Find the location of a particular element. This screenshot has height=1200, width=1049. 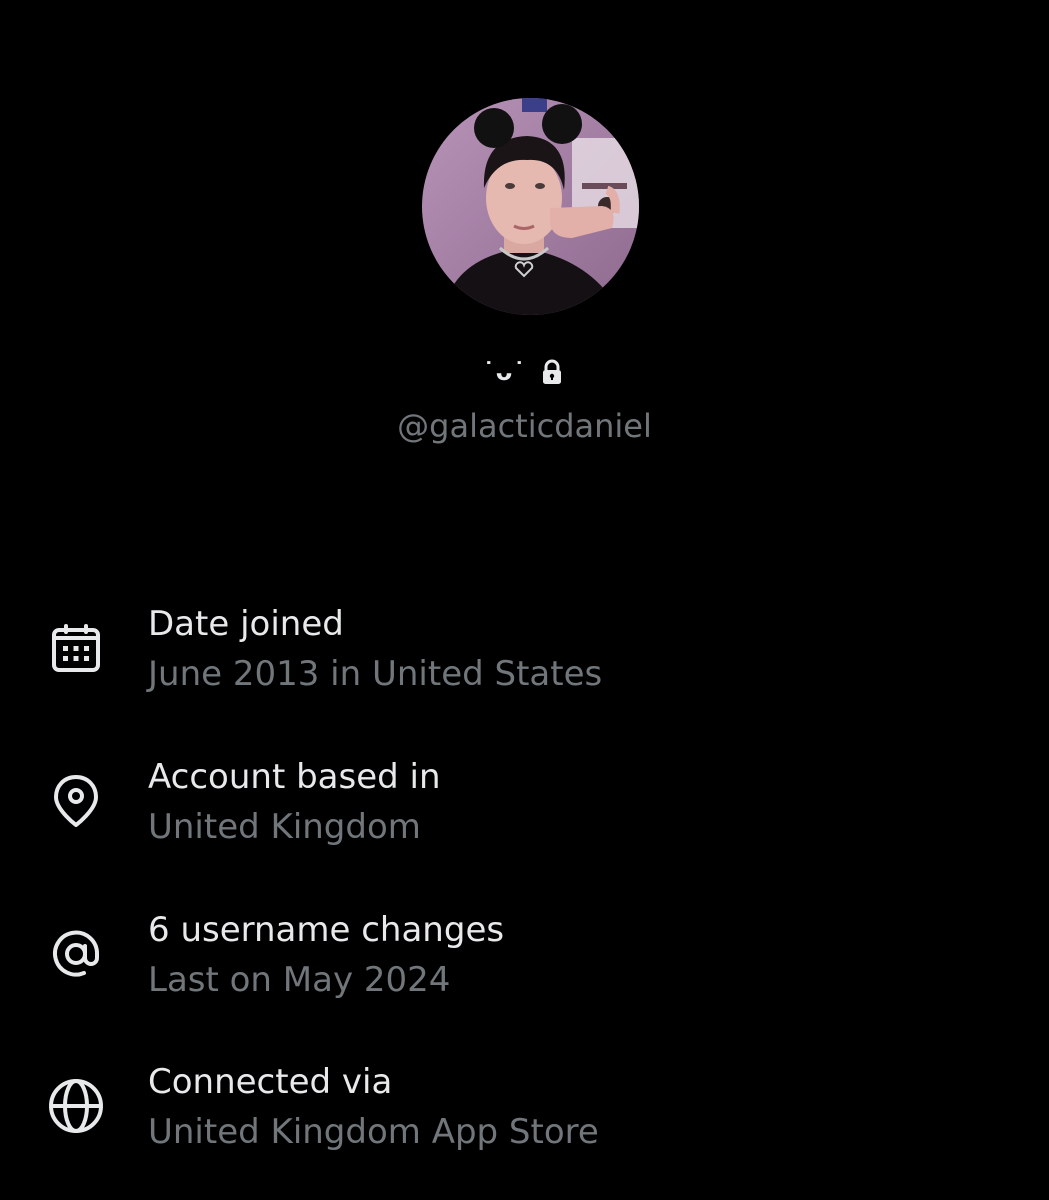

info-row-connected-via: Connected via United Kingdom App Store is located at coordinates (524, 1112).